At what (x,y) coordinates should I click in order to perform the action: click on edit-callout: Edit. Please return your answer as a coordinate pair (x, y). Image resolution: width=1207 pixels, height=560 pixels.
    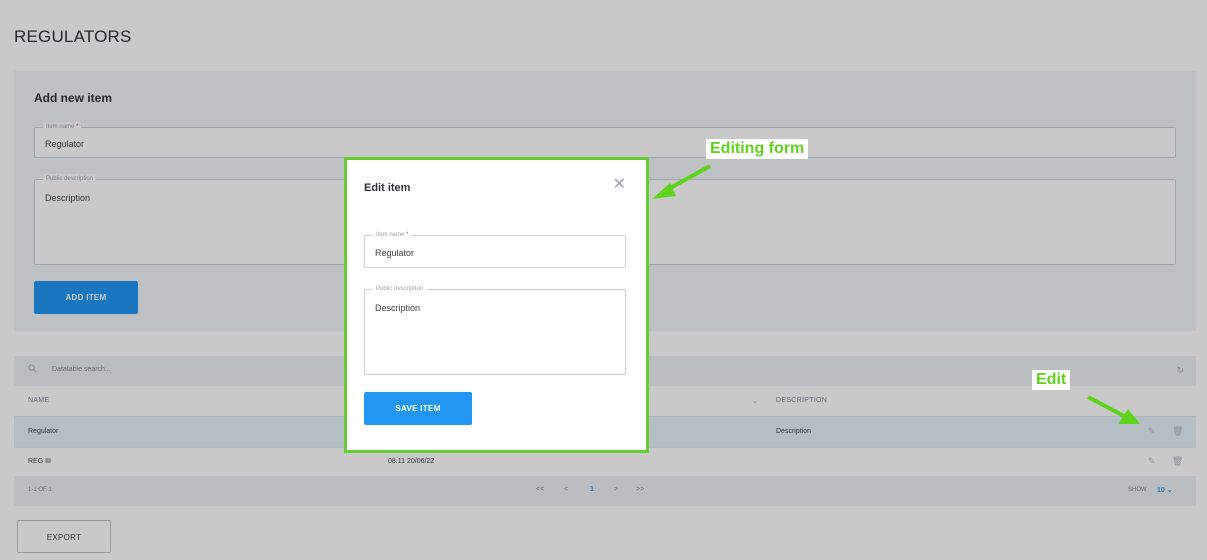
    Looking at the image, I should click on (1051, 380).